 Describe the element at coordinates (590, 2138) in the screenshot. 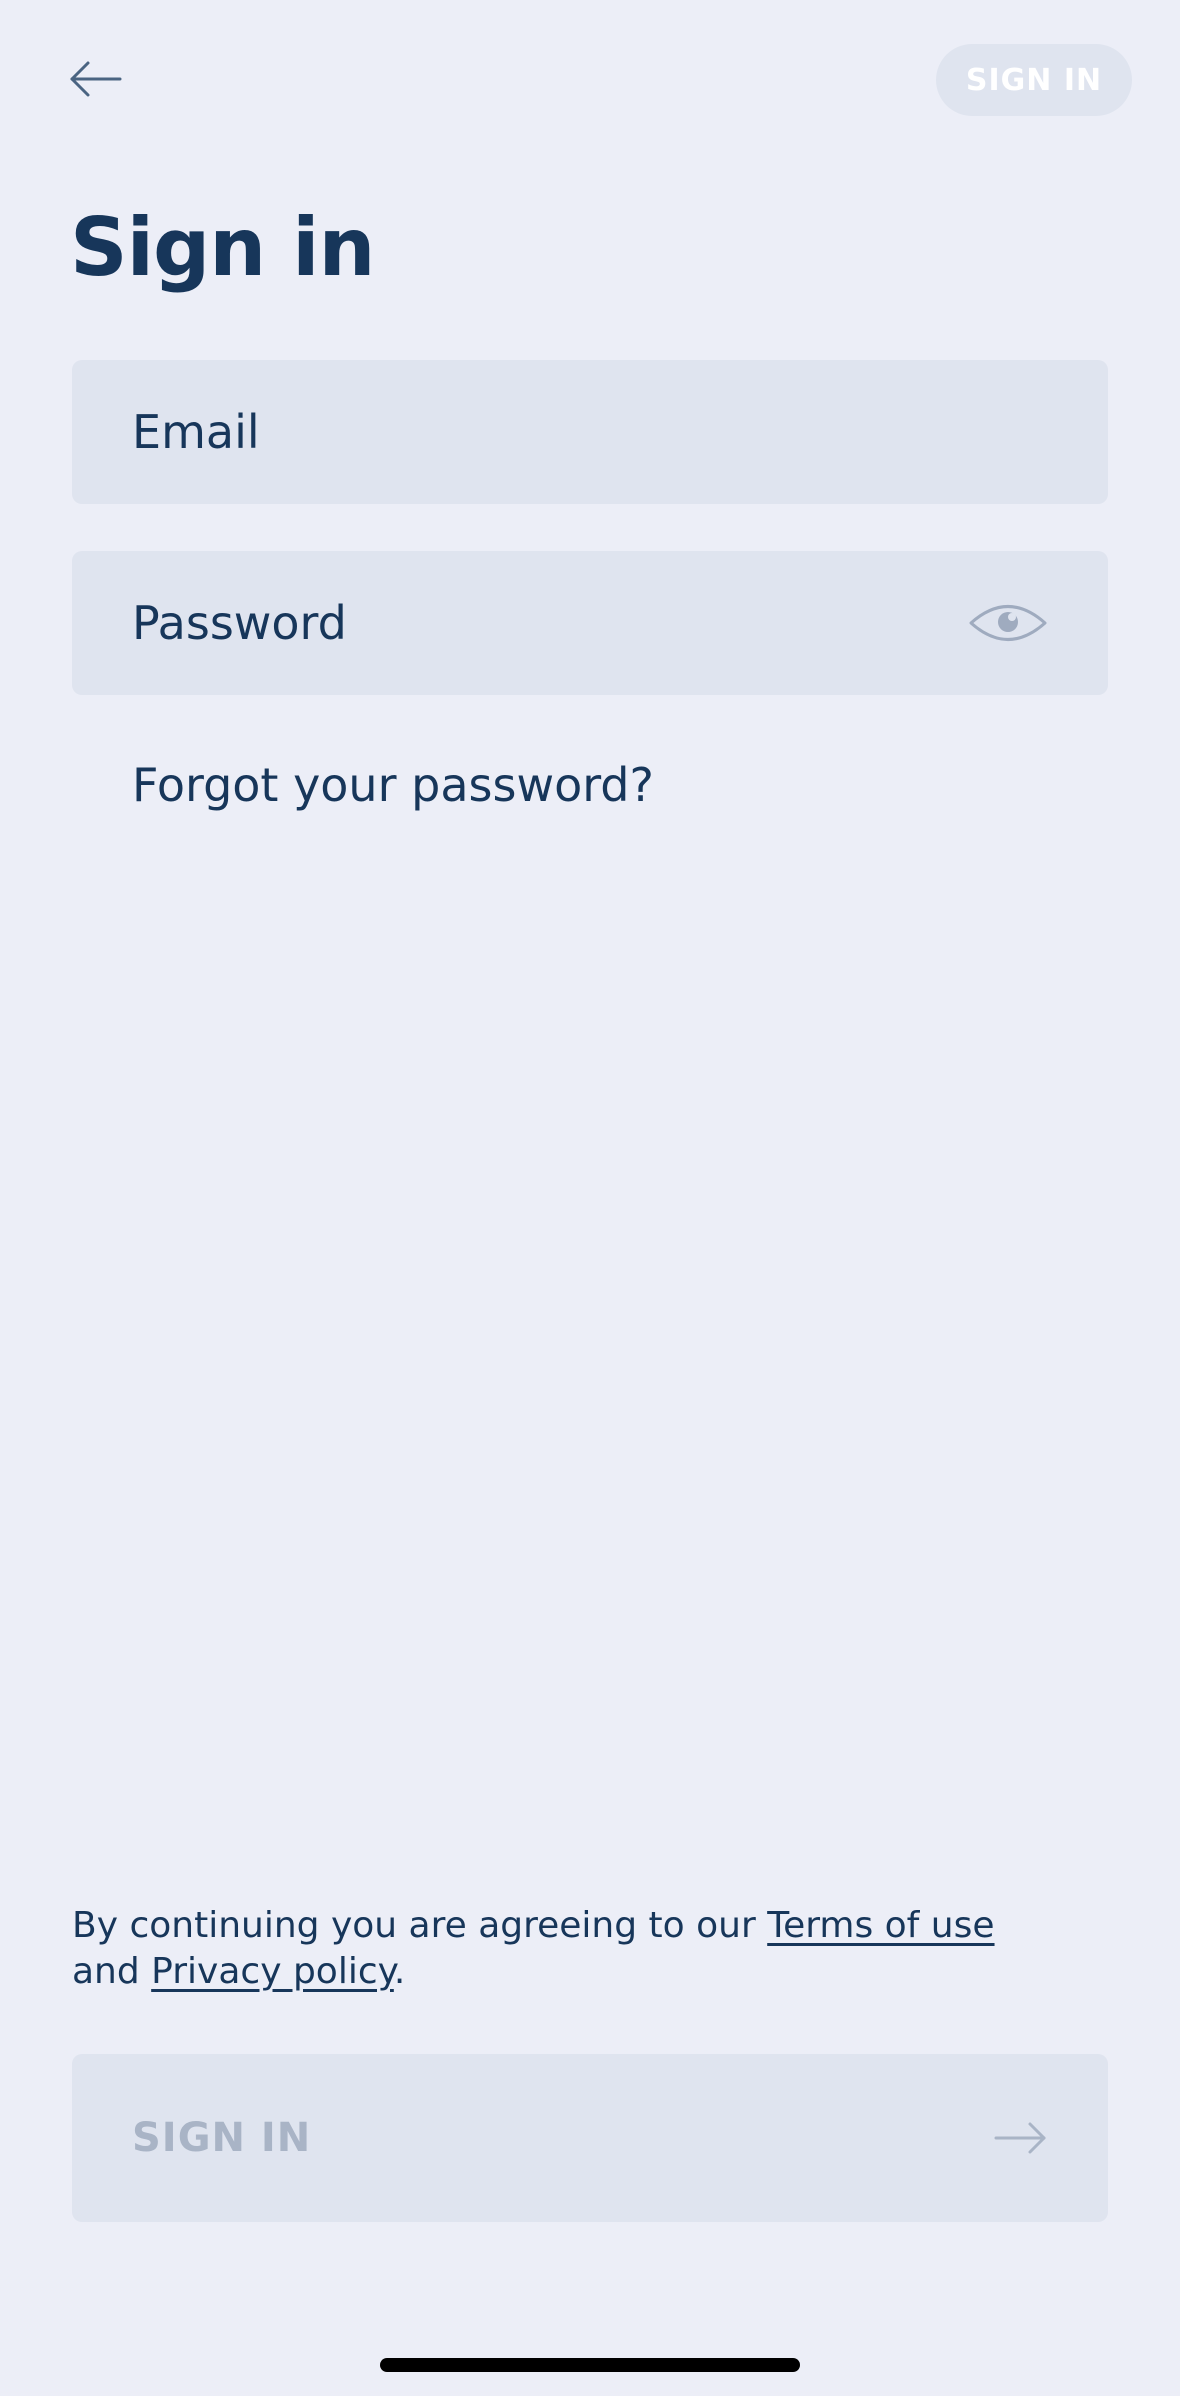

I see `signin-submit-button: SIGN IN` at that location.